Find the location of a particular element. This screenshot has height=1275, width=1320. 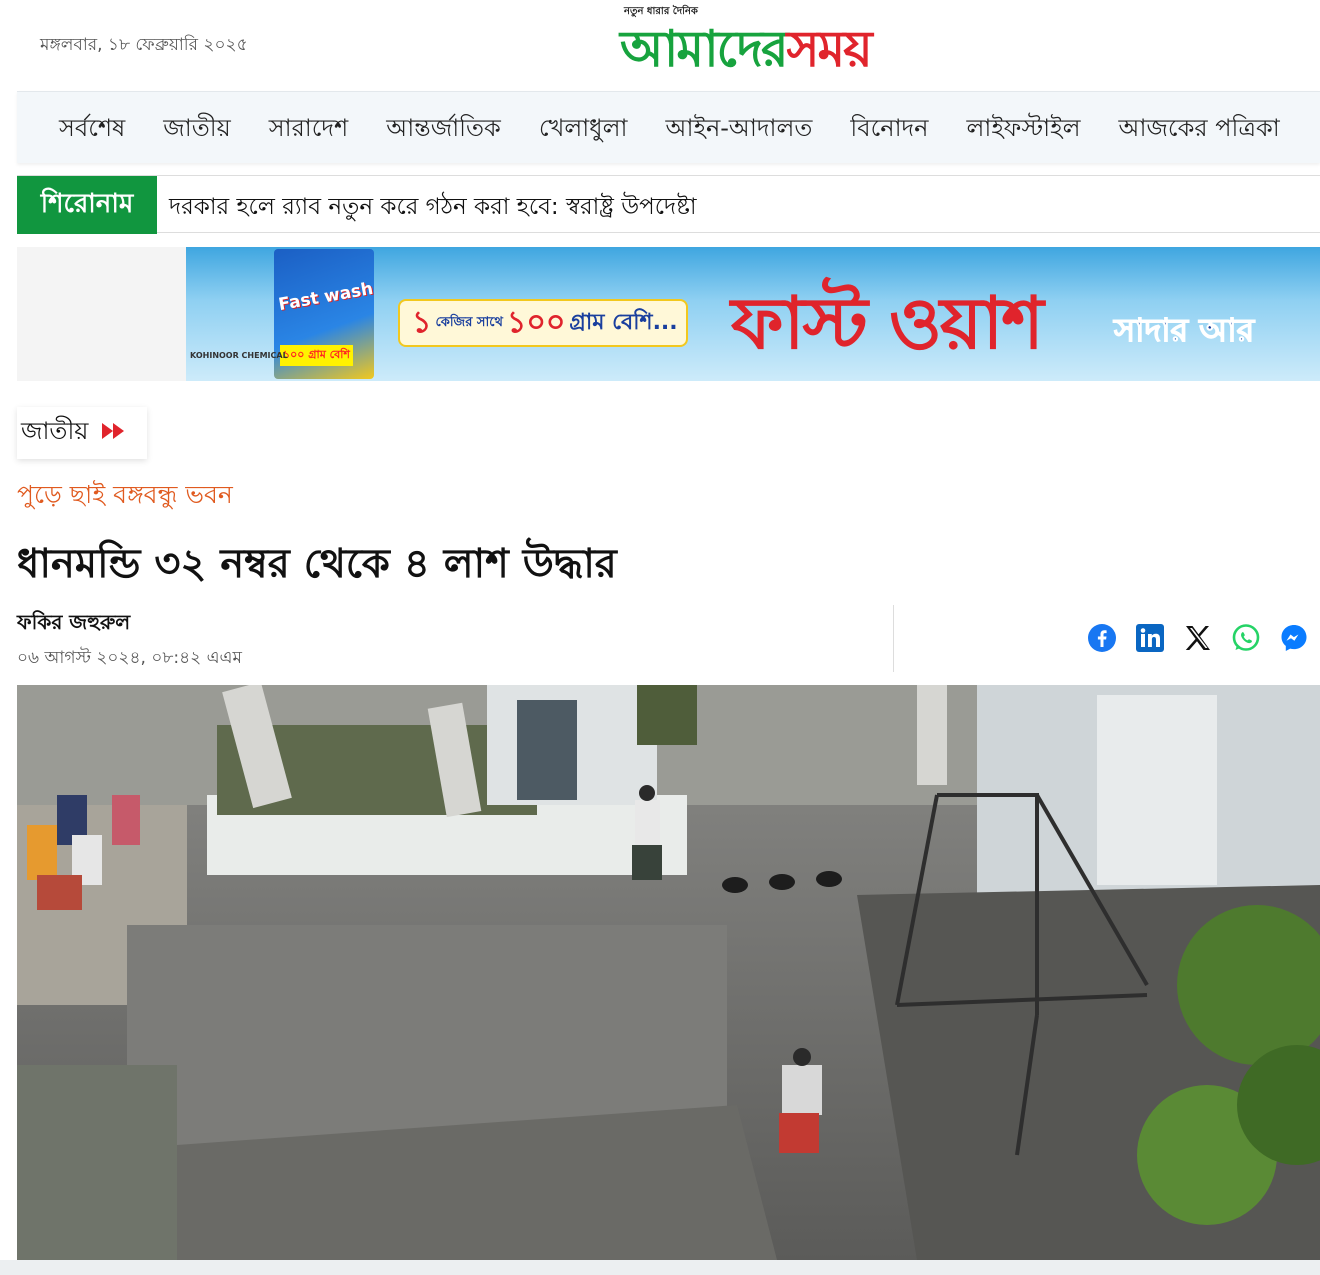

x-icon is located at coordinates (1198, 638).